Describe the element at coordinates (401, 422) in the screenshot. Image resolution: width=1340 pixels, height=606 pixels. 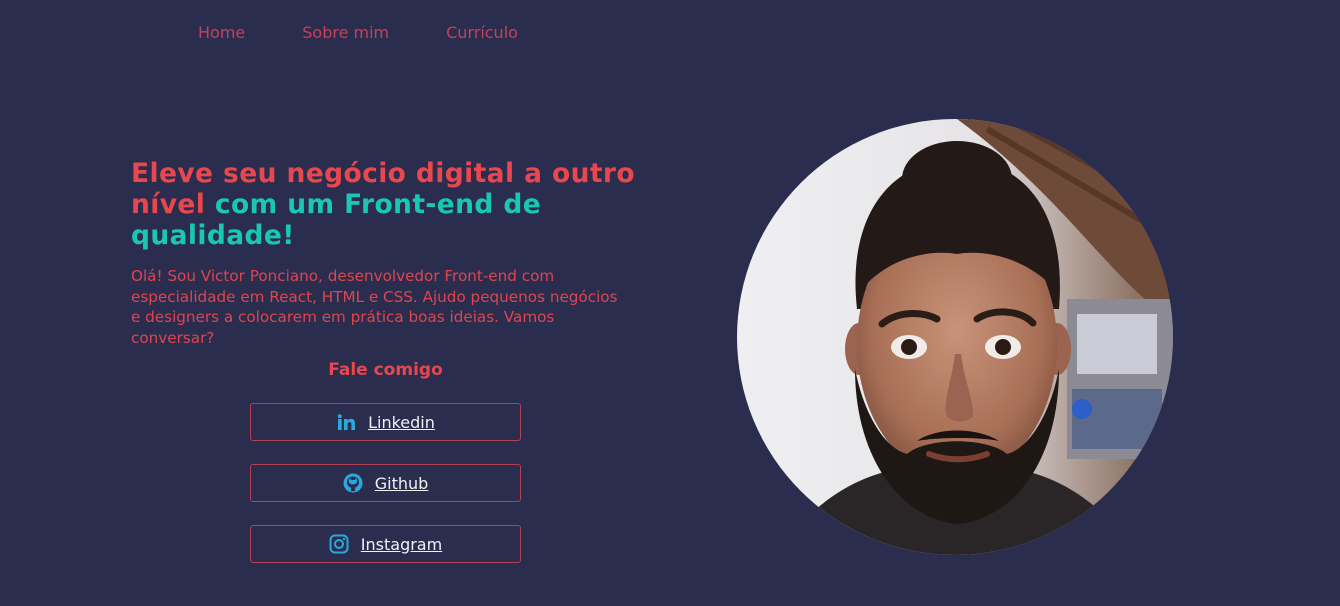
I see `linkedin-label: Linkedin` at that location.